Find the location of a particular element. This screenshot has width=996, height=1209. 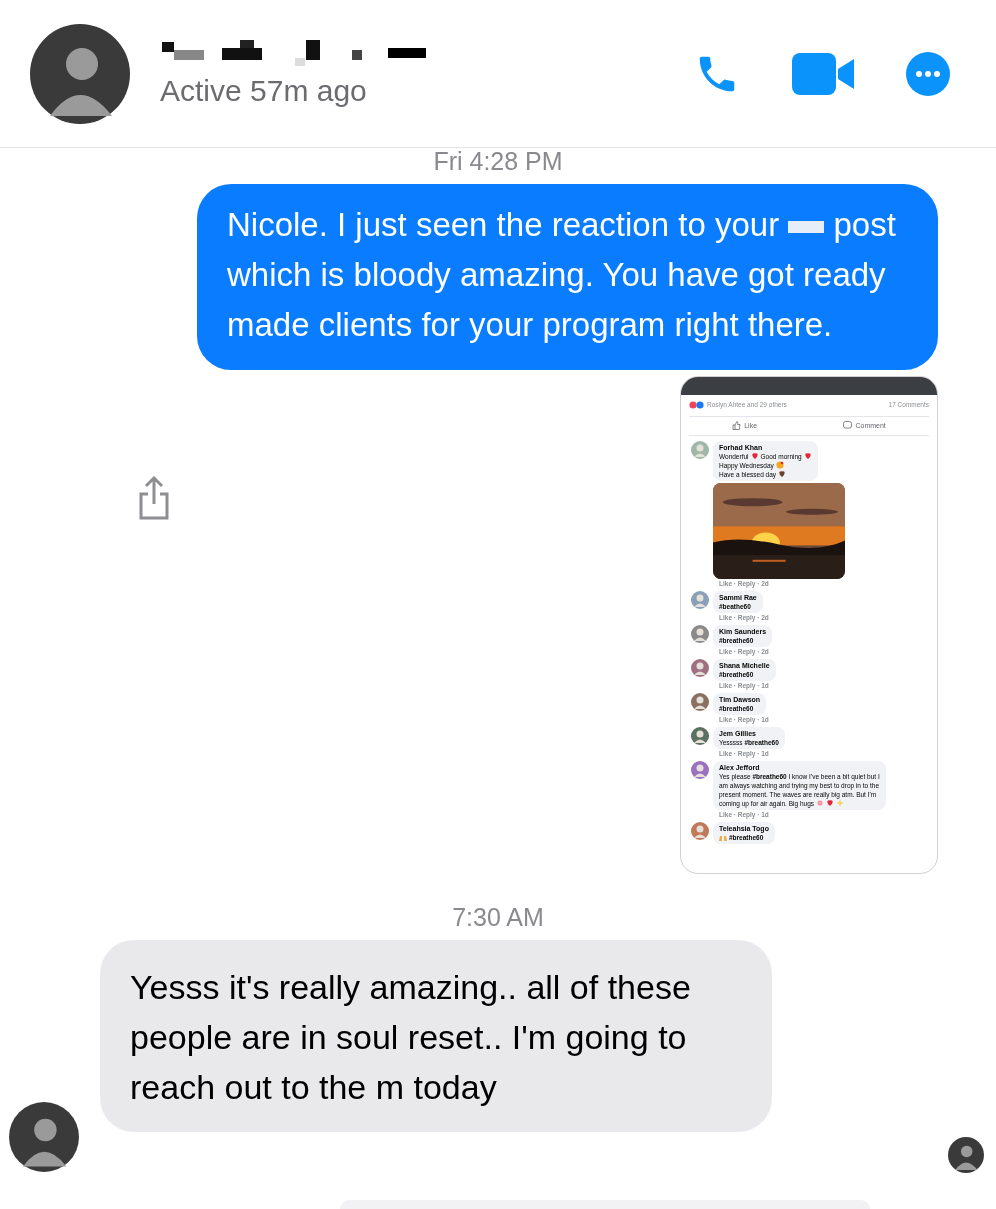

flower-icon is located at coordinates (820, 803).